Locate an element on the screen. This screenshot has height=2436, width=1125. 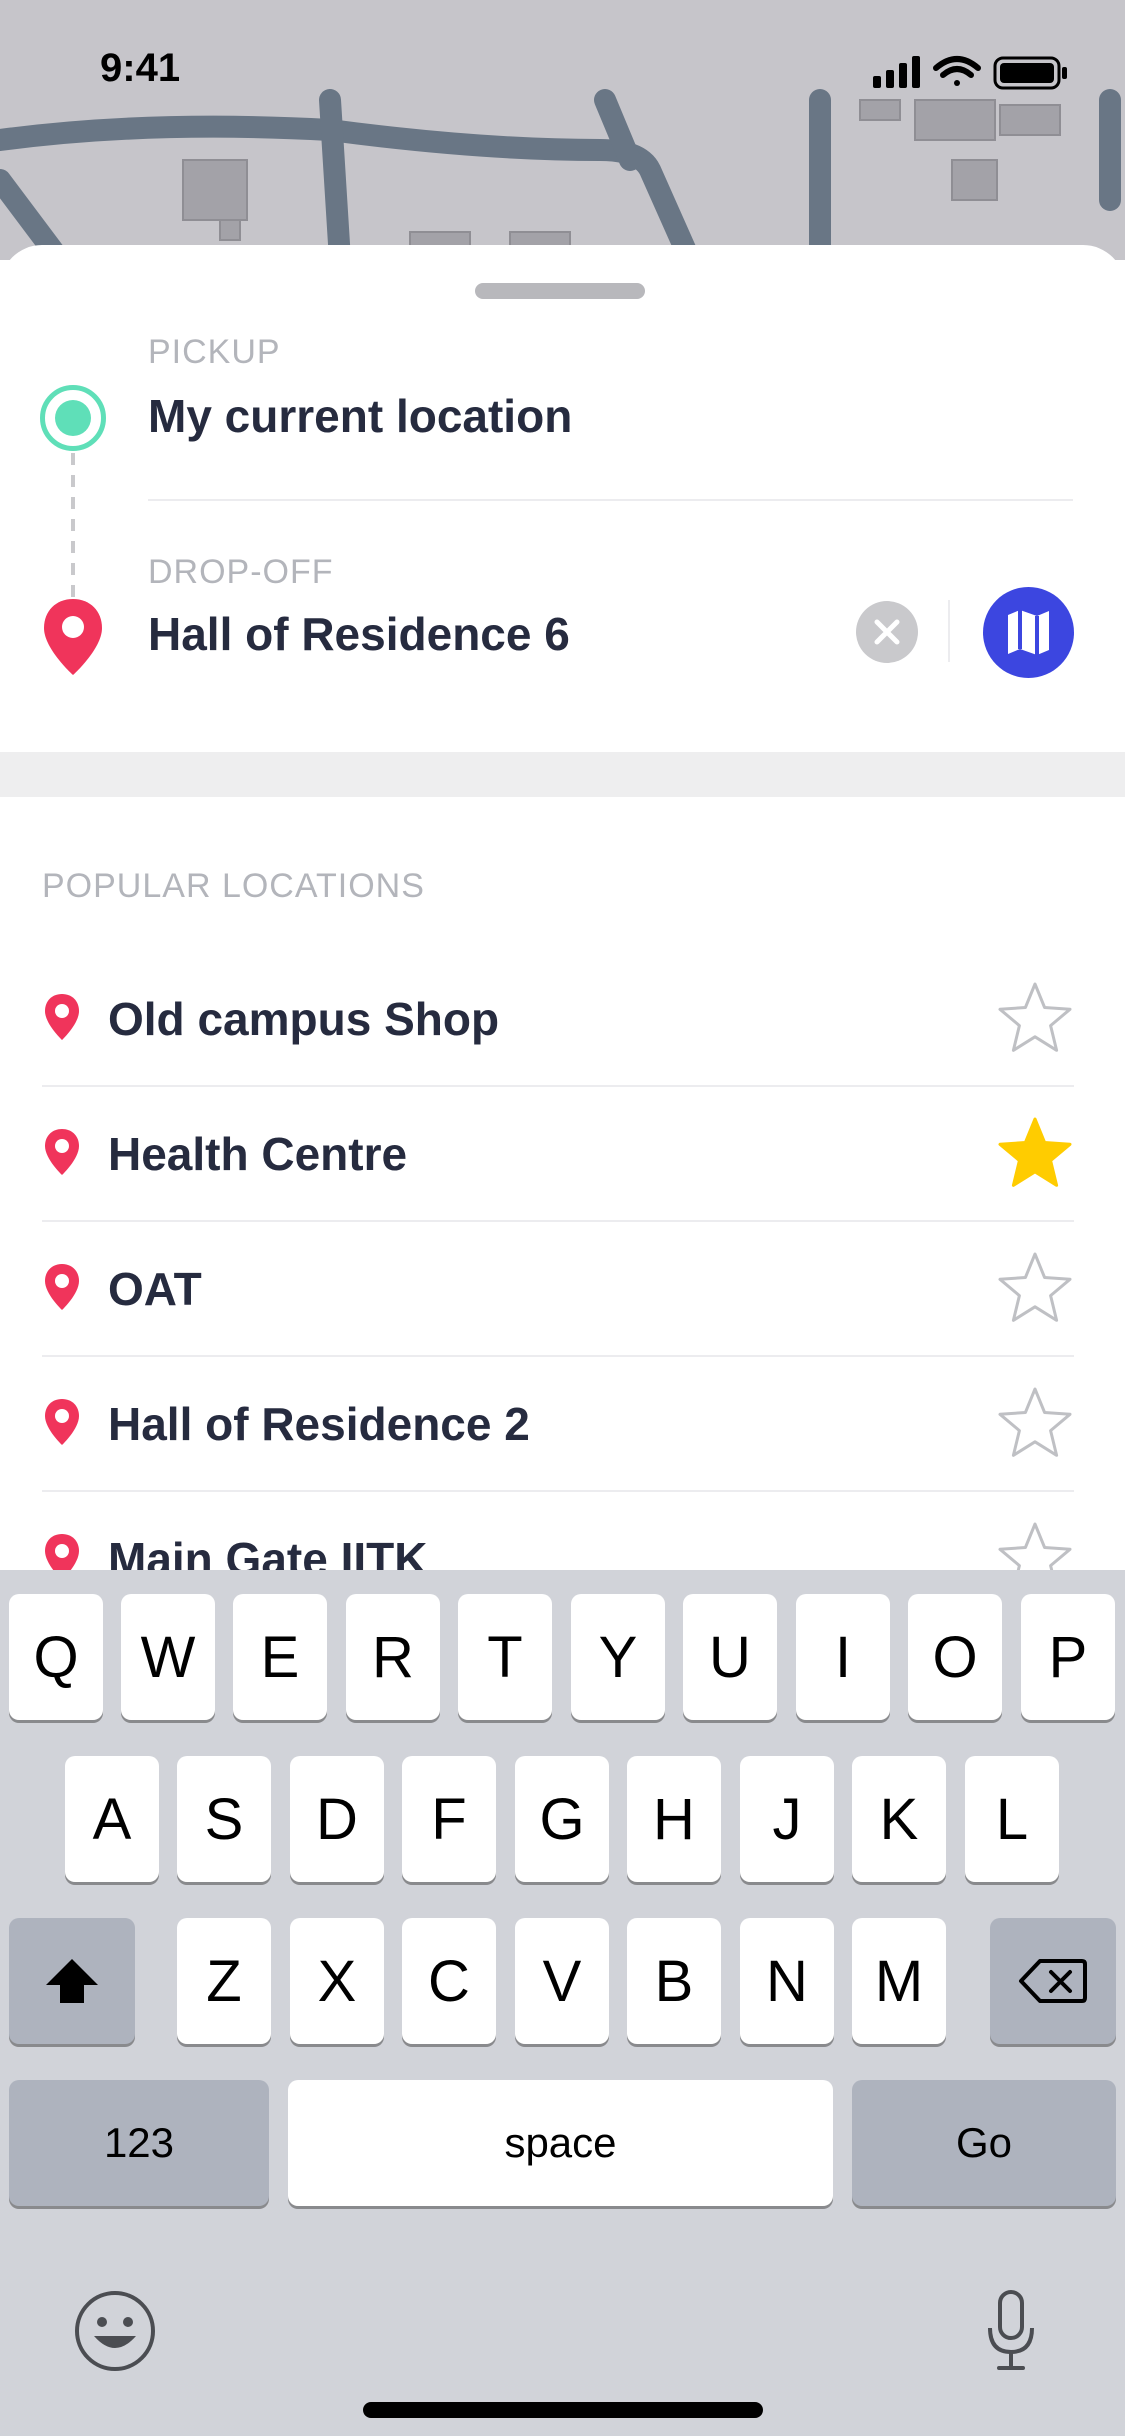
key-i: I is located at coordinates (843, 1657).